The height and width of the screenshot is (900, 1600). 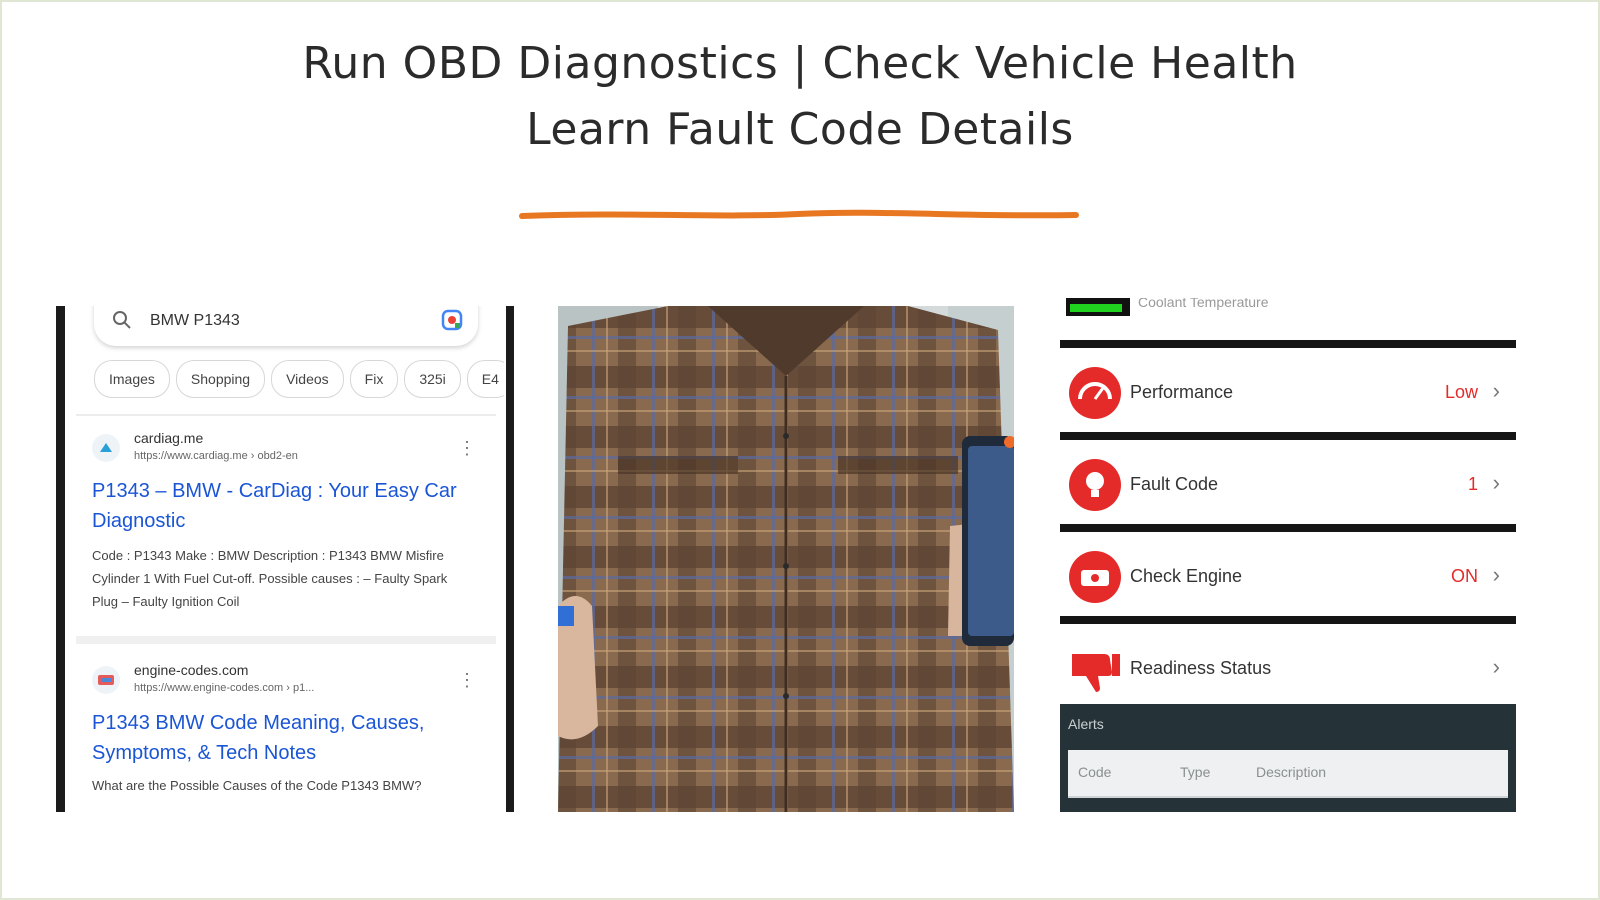 I want to click on column-type: Type, so click(x=1195, y=772).